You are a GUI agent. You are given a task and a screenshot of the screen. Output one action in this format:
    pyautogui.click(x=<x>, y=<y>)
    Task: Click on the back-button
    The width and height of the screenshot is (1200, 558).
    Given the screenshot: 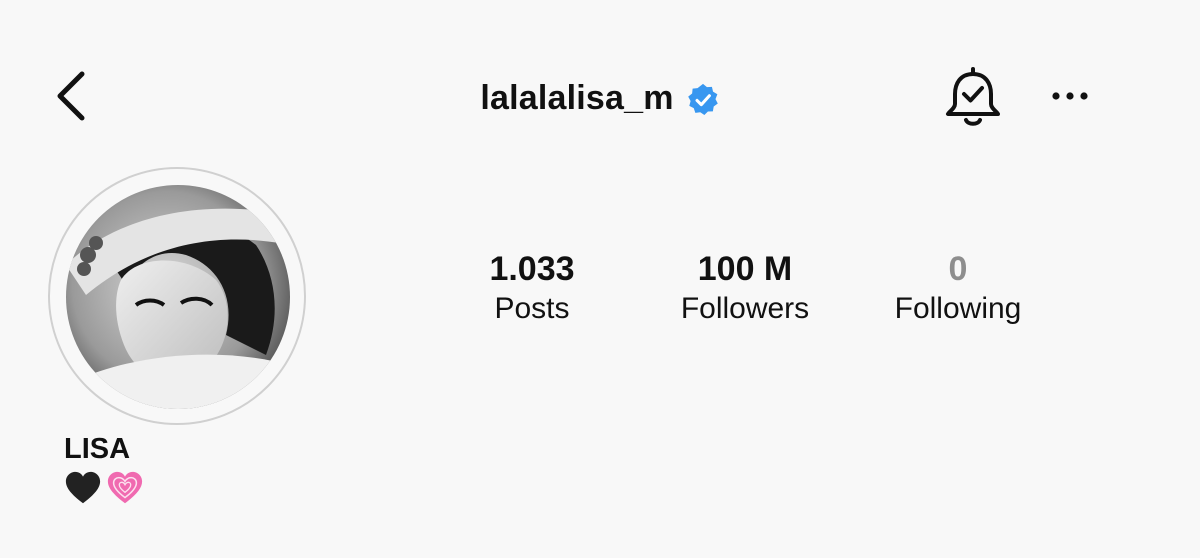 What is the action you would take?
    pyautogui.click(x=72, y=96)
    